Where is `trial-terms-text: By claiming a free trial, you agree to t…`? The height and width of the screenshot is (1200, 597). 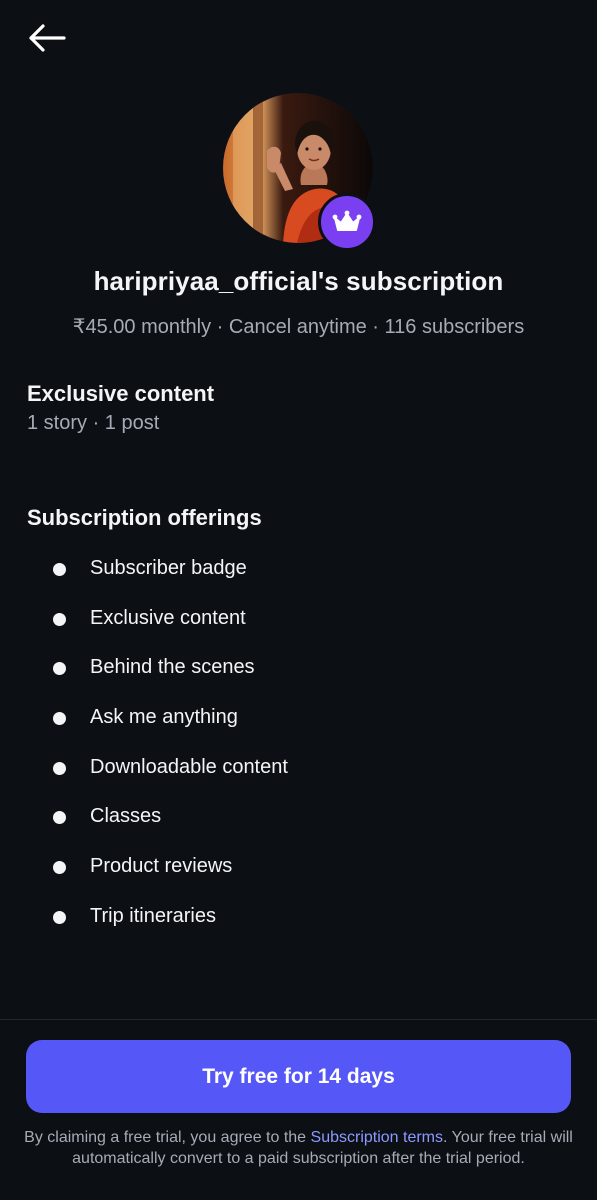 trial-terms-text: By claiming a free trial, you agree to t… is located at coordinates (298, 1148).